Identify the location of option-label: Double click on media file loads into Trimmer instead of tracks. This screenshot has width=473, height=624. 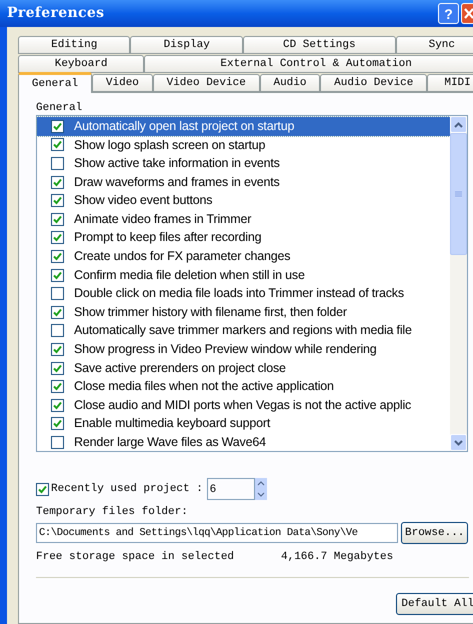
(239, 293).